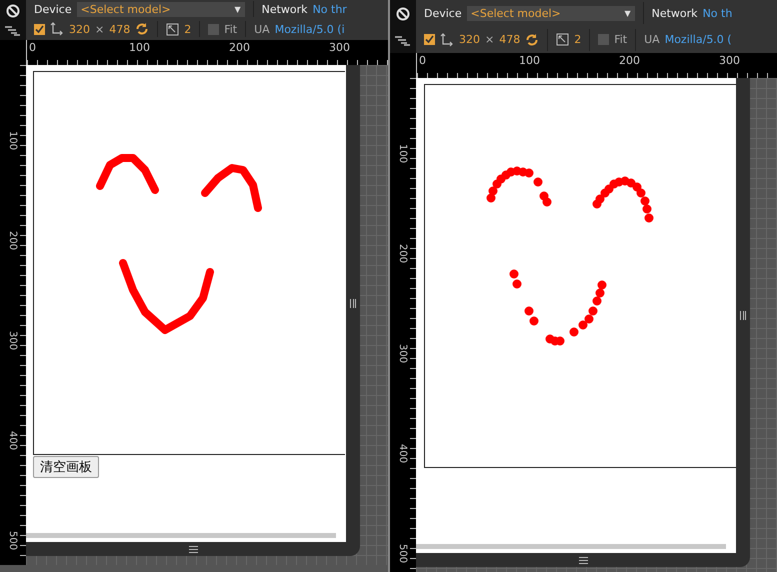 This screenshot has height=572, width=777. What do you see at coordinates (698, 39) in the screenshot?
I see `user-agent-value: Mozilla/5.0 (` at bounding box center [698, 39].